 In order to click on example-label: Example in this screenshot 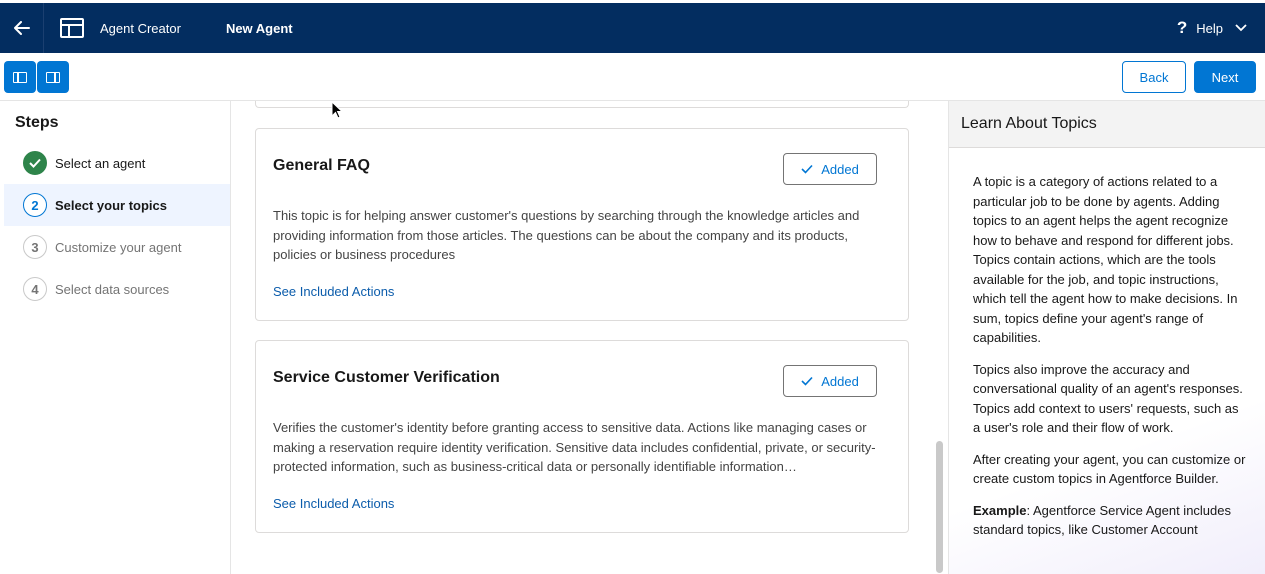, I will do `click(1000, 510)`.